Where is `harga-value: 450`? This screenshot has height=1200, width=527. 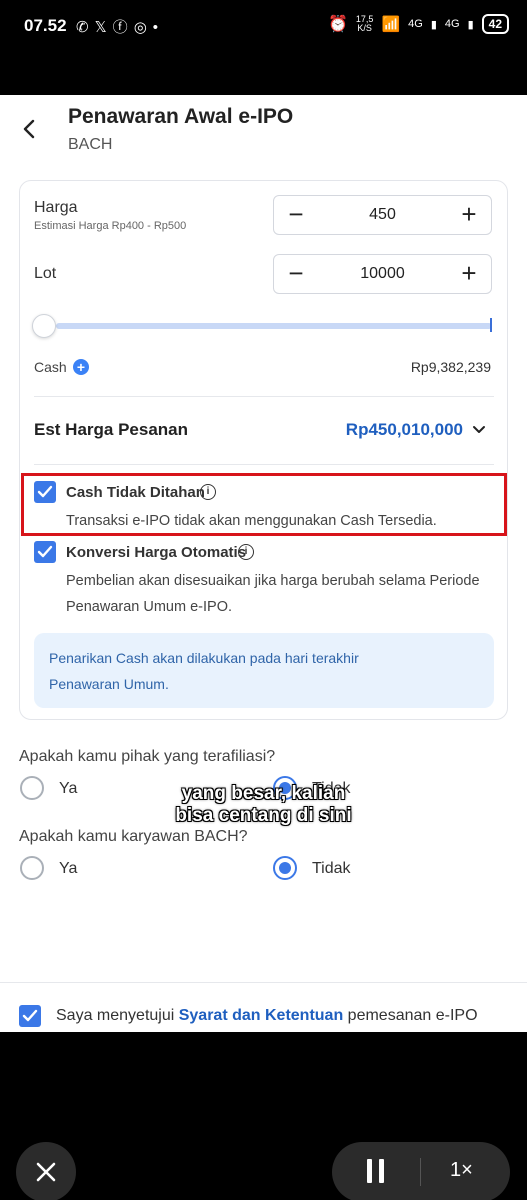
harga-value: 450 is located at coordinates (382, 215).